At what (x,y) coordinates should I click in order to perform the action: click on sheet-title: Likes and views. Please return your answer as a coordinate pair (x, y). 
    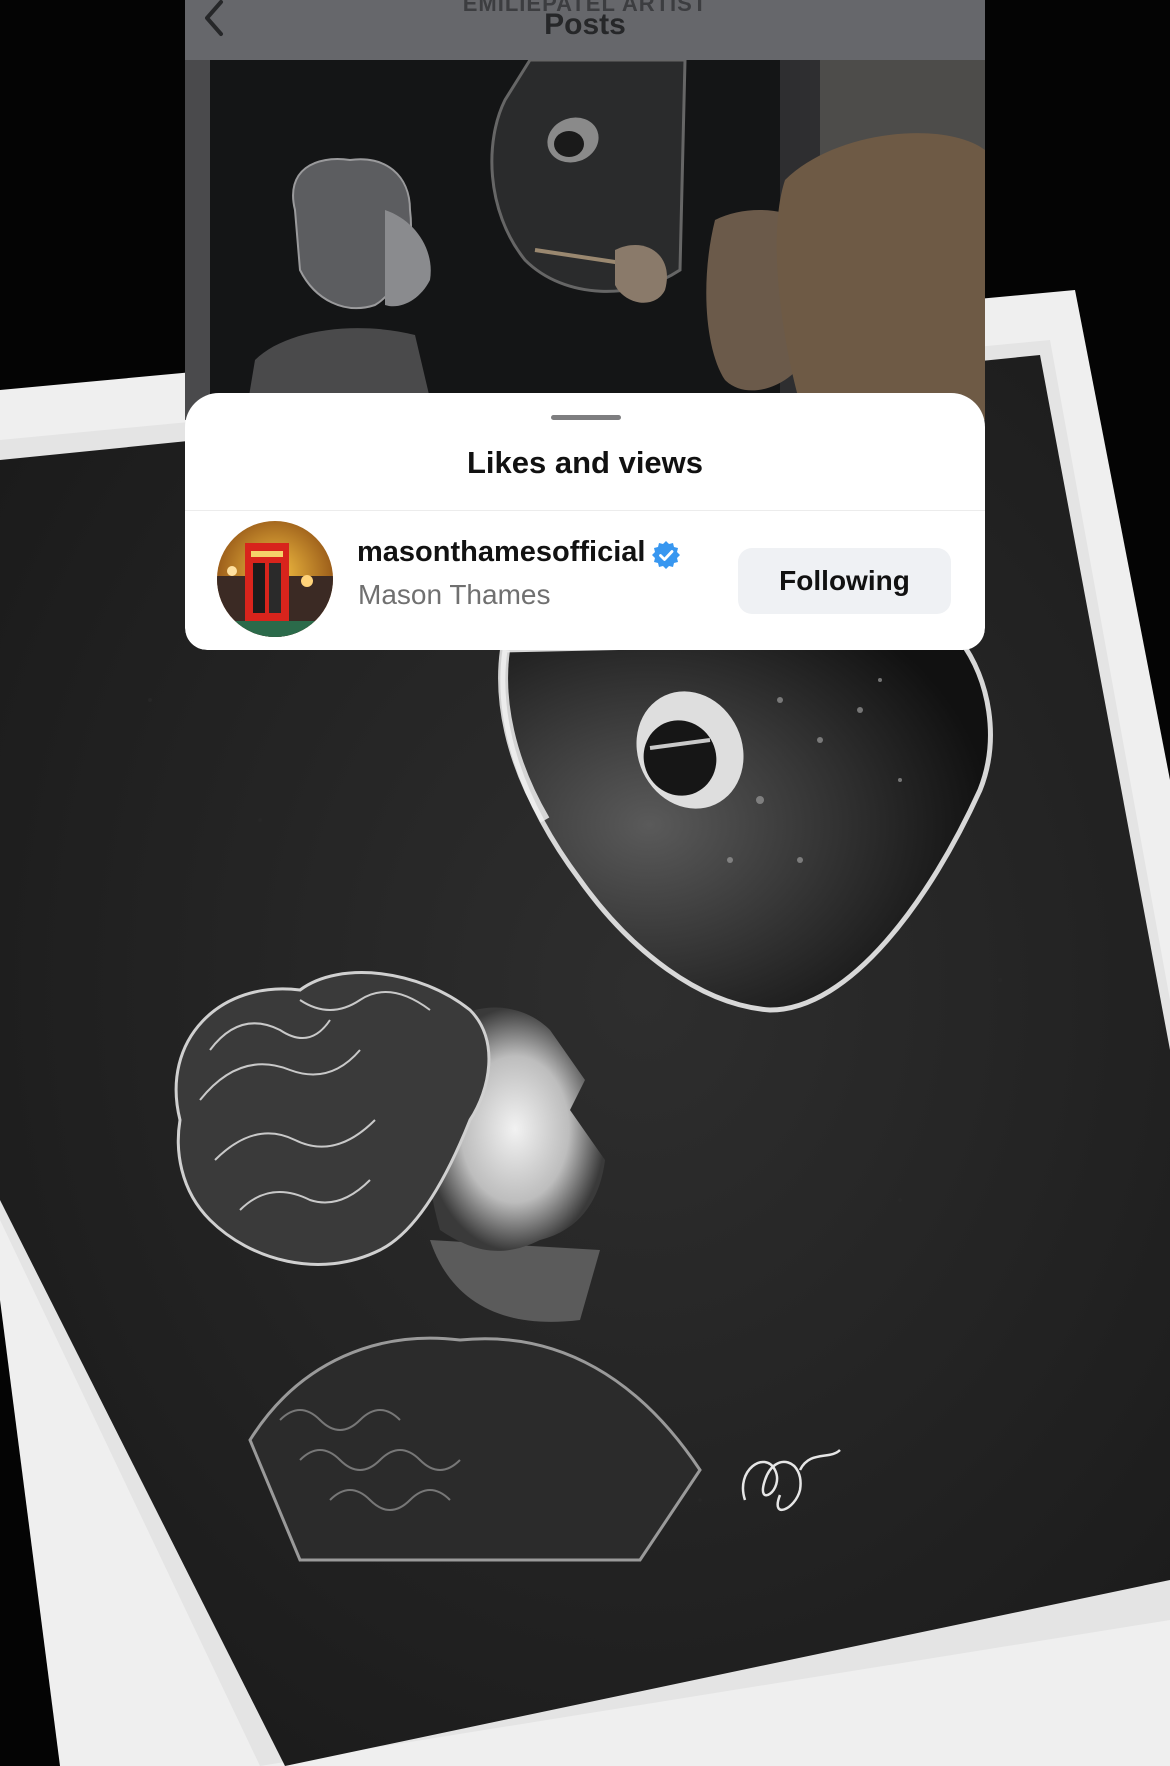
    Looking at the image, I should click on (585, 462).